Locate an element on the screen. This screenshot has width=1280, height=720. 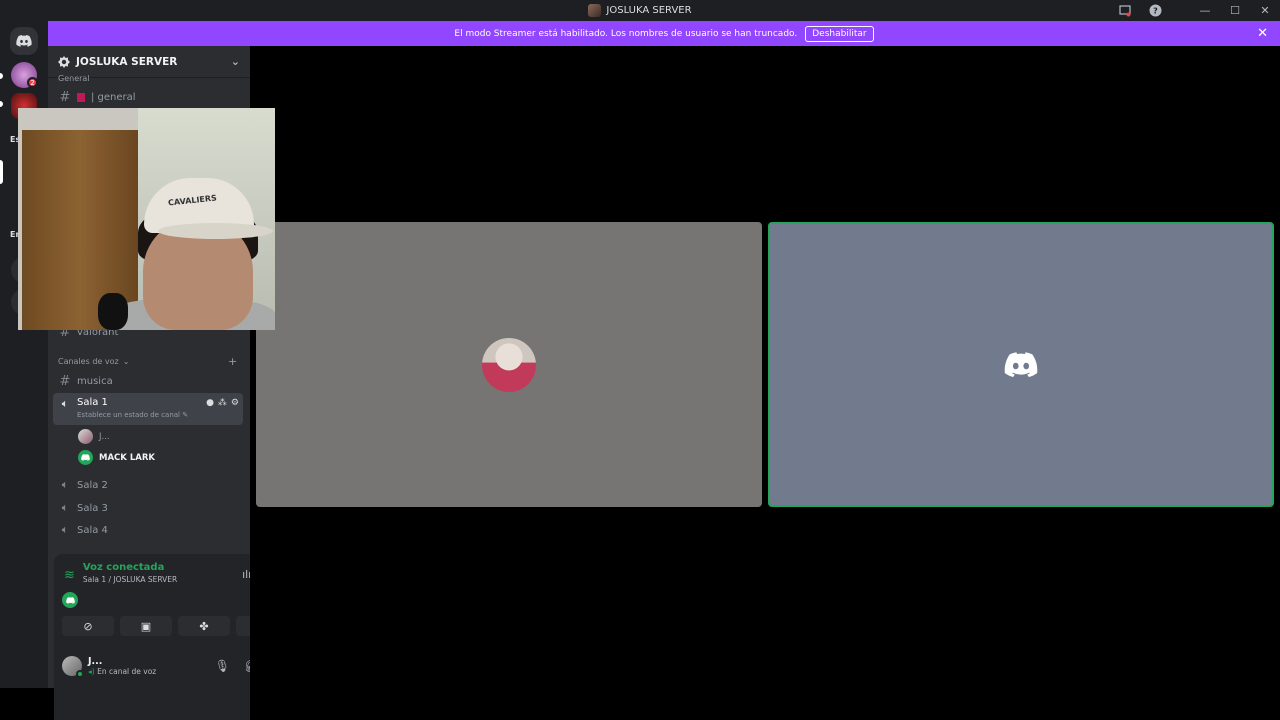
disable-streamer-button: Deshabilitar is located at coordinates (839, 33).